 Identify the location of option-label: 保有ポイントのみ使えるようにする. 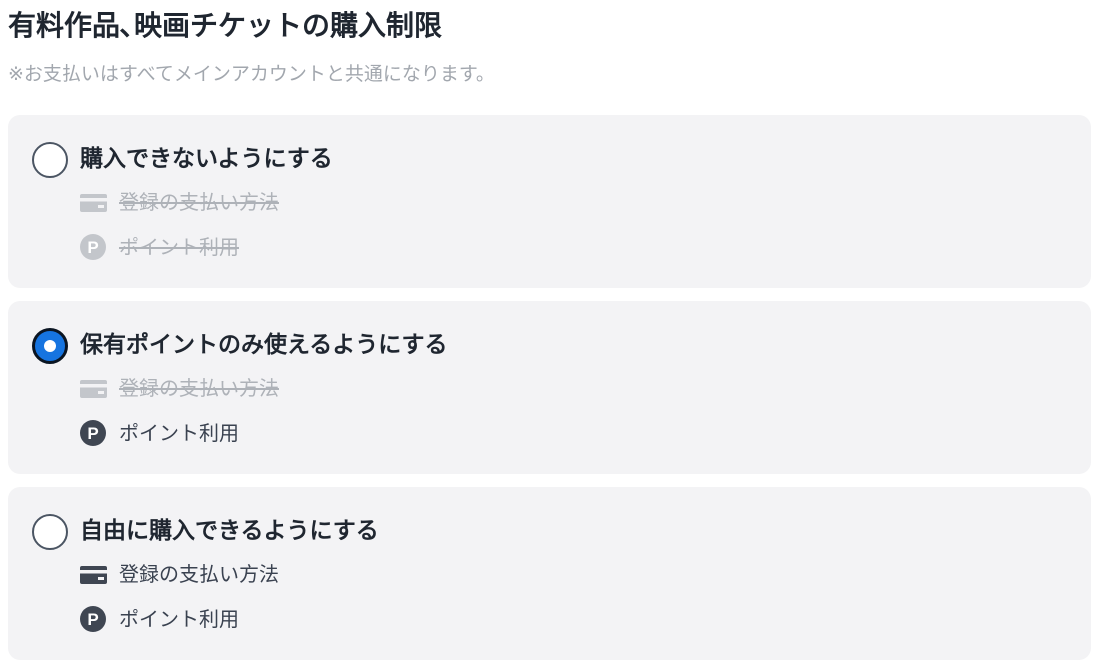
(264, 345).